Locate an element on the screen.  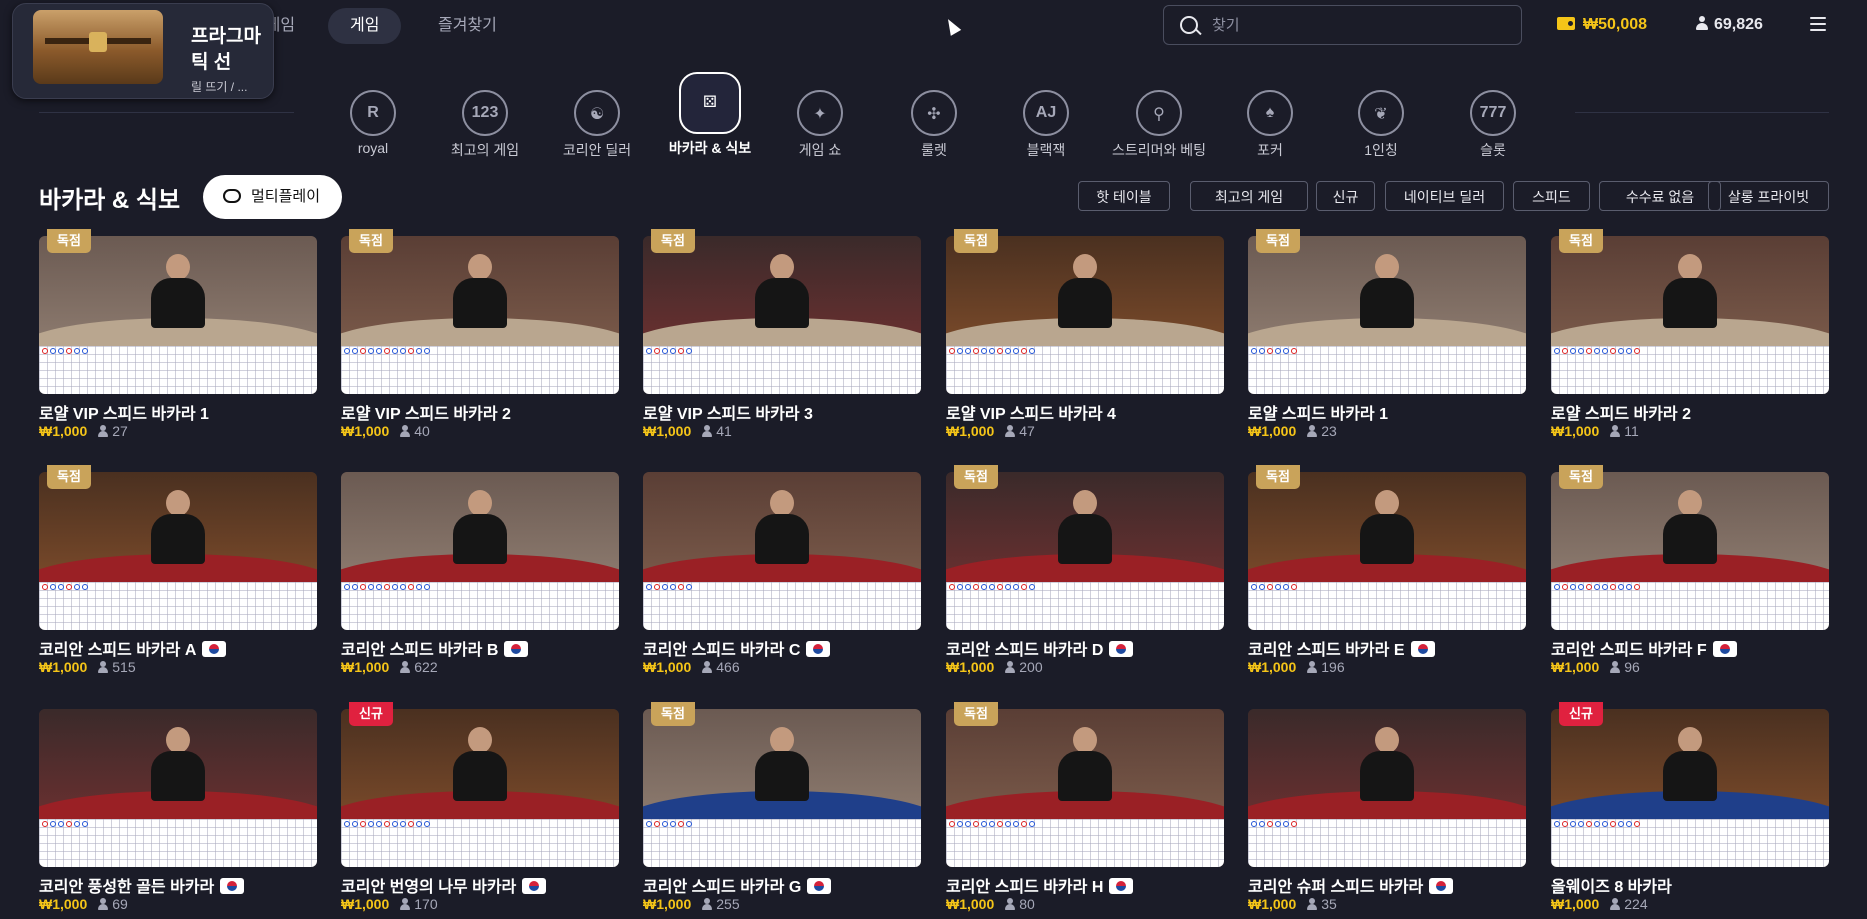
game-card: 코리안 스피드 바카라 C ₩1,000 466 is located at coordinates (782, 577).